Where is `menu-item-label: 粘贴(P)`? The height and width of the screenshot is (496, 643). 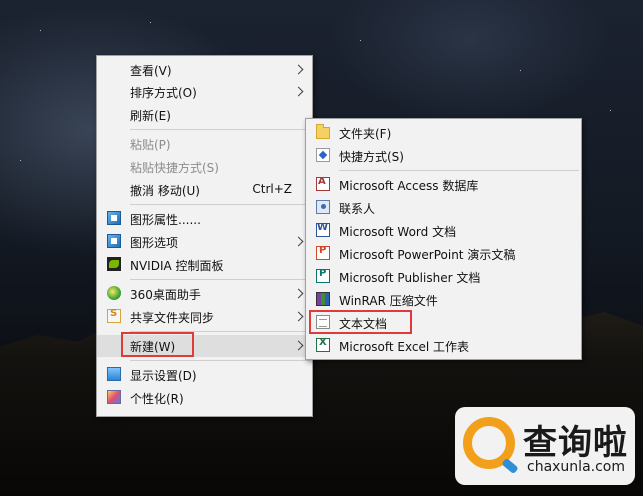 menu-item-label: 粘贴(P) is located at coordinates (150, 145).